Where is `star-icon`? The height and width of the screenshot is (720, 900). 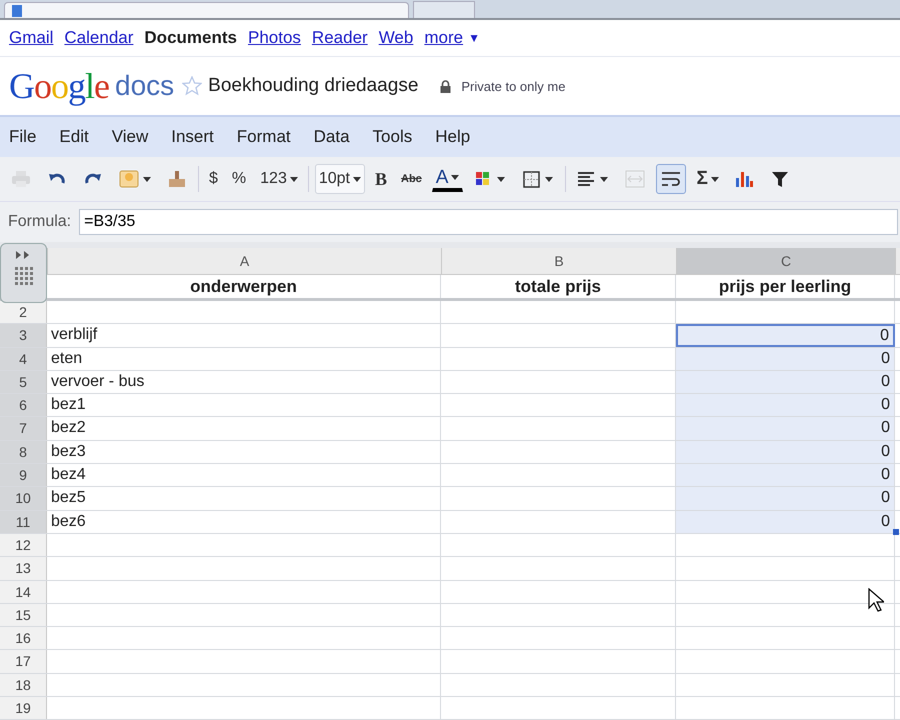 star-icon is located at coordinates (192, 86).